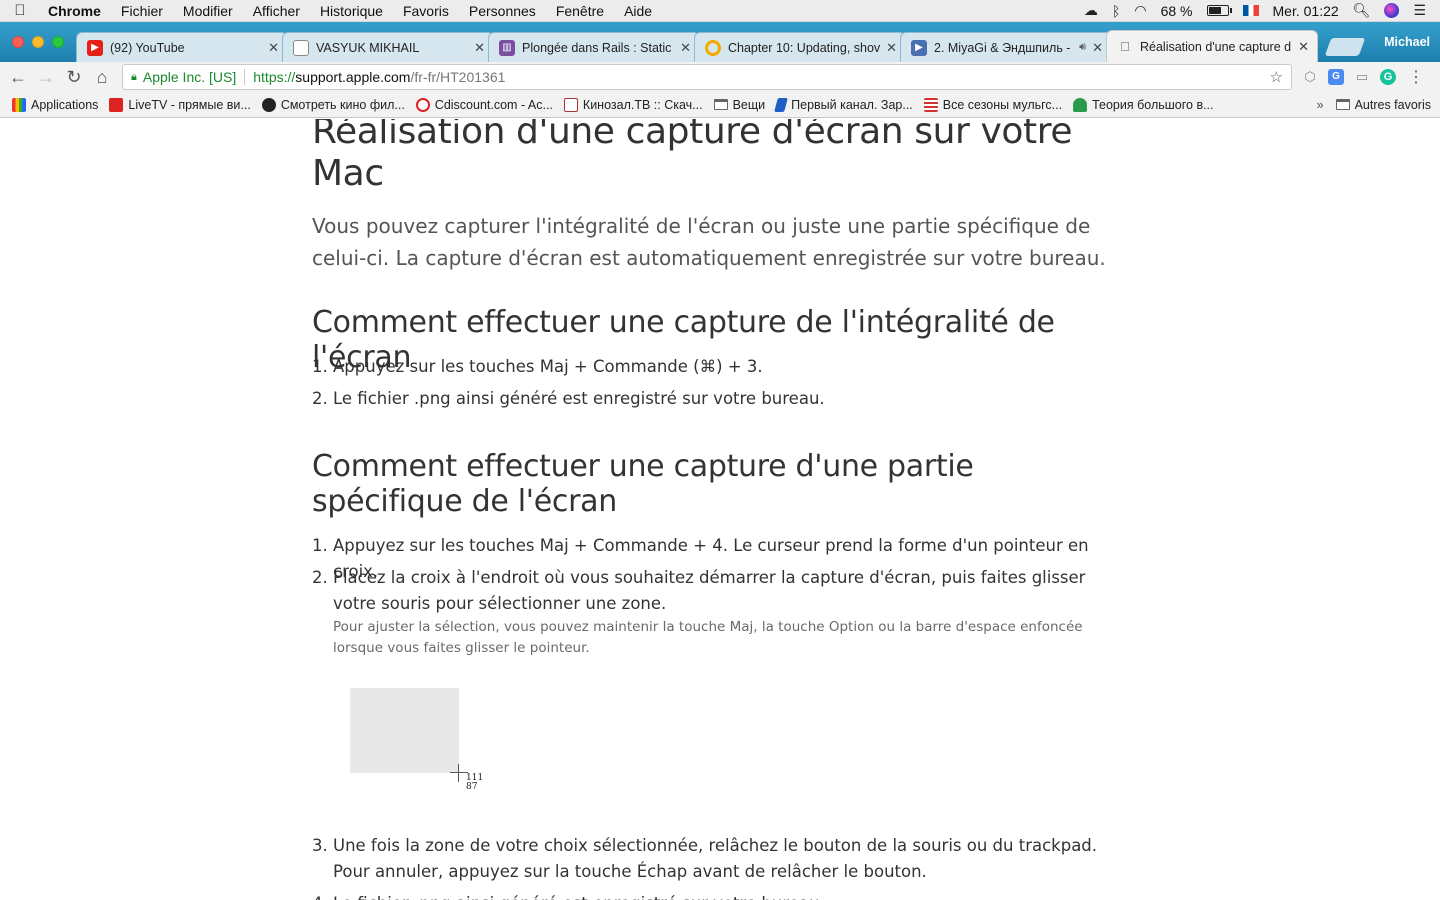  Describe the element at coordinates (1177, 11) in the screenshot. I see `battery-percent: 68 %` at that location.